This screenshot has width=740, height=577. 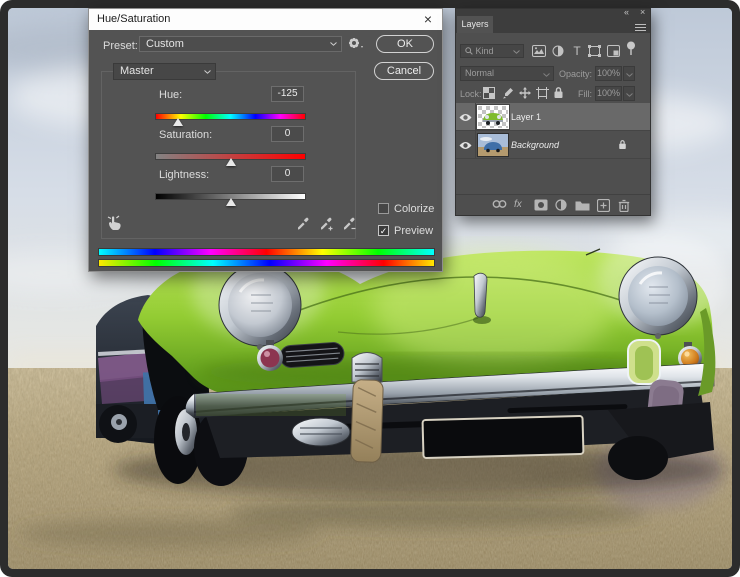 What do you see at coordinates (471, 94) in the screenshot?
I see `lock-label: Lock:` at bounding box center [471, 94].